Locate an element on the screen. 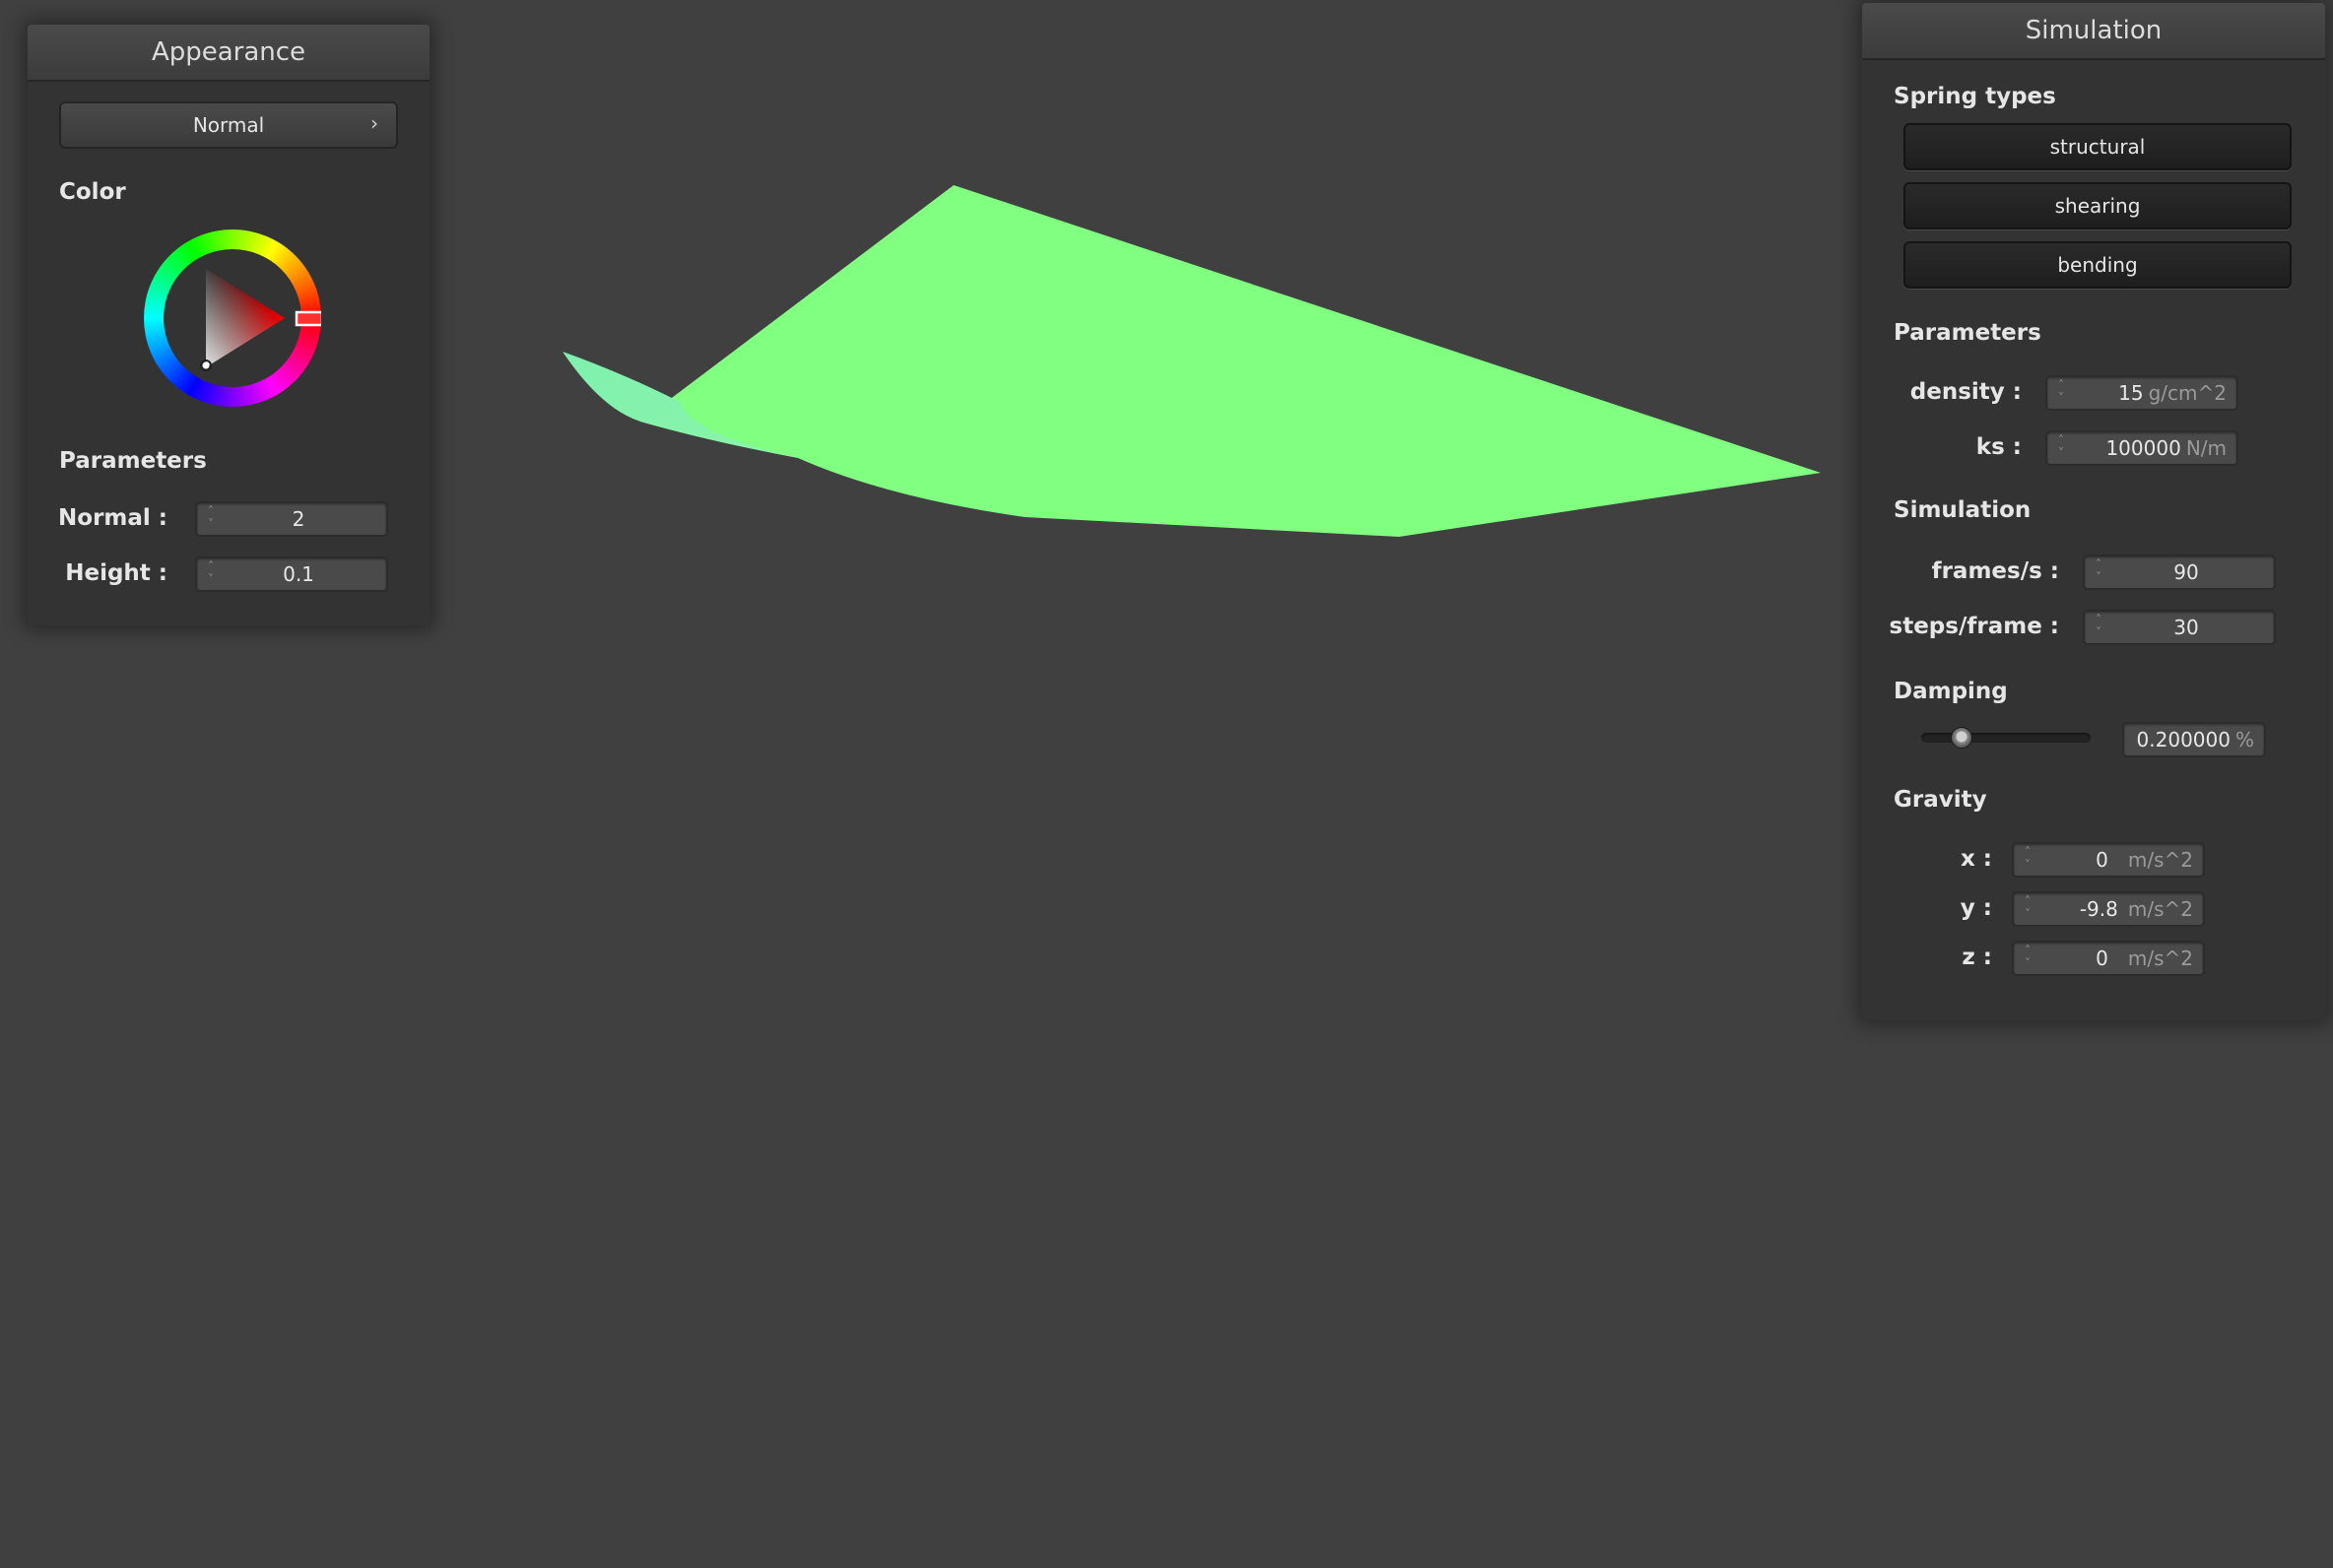 This screenshot has height=1568, width=2333. spring-types-label: Spring types is located at coordinates (1975, 97).